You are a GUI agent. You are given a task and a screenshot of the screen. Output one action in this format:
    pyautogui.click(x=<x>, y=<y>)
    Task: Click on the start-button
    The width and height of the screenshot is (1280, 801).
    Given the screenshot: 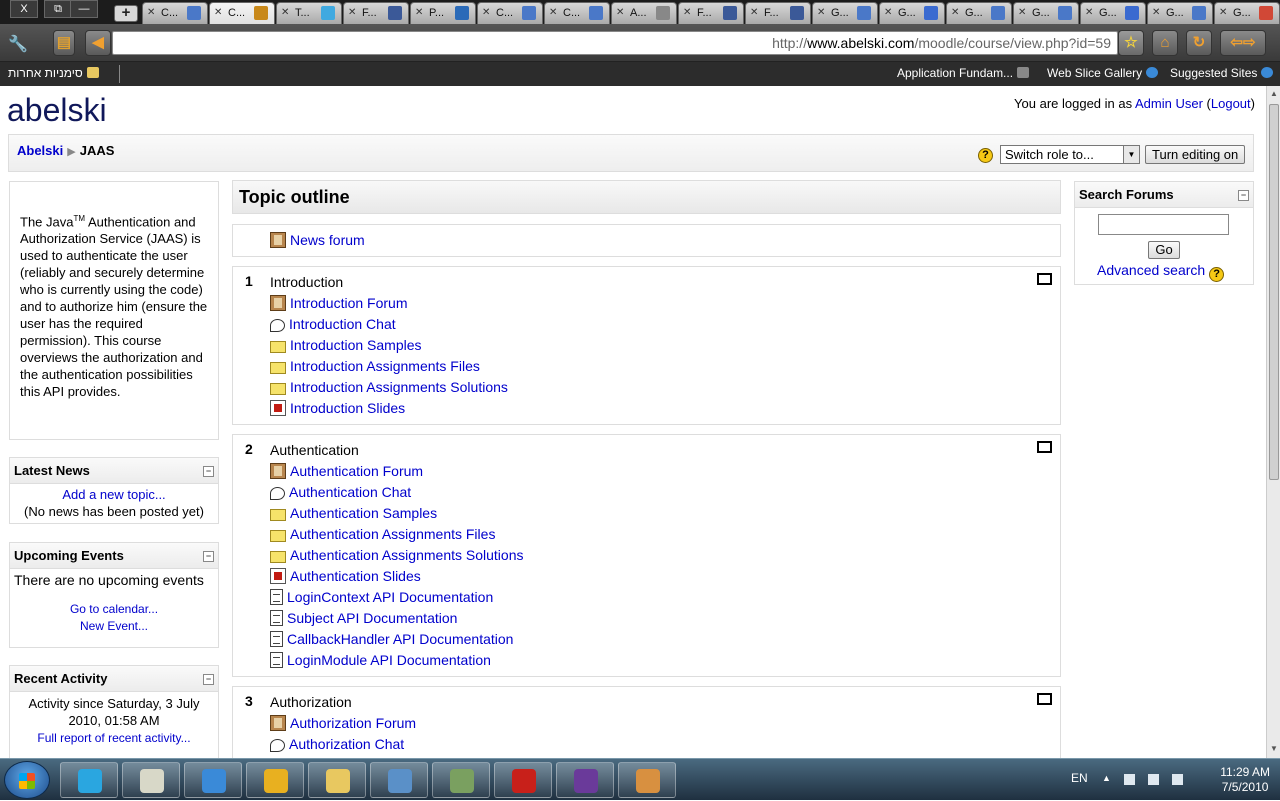 What is the action you would take?
    pyautogui.click(x=27, y=780)
    